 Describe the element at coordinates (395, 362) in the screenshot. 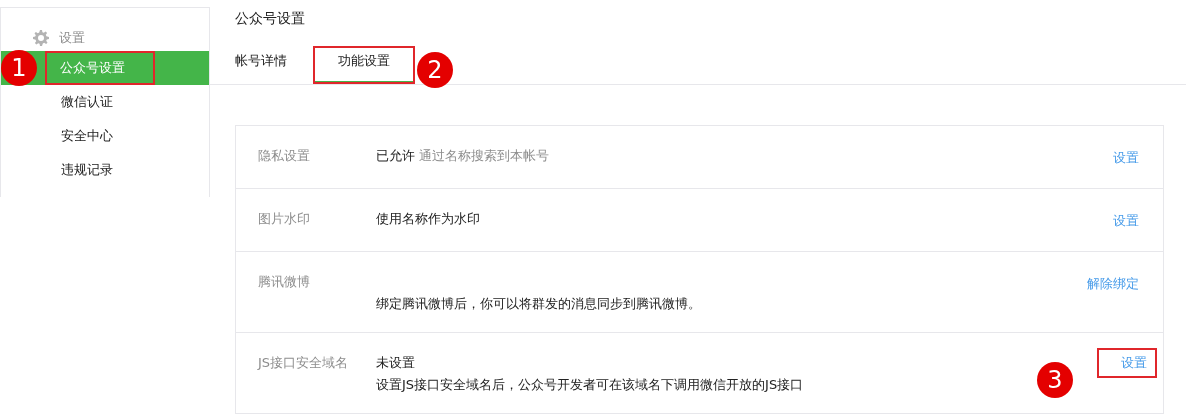

I see `setting-value: 未设置` at that location.